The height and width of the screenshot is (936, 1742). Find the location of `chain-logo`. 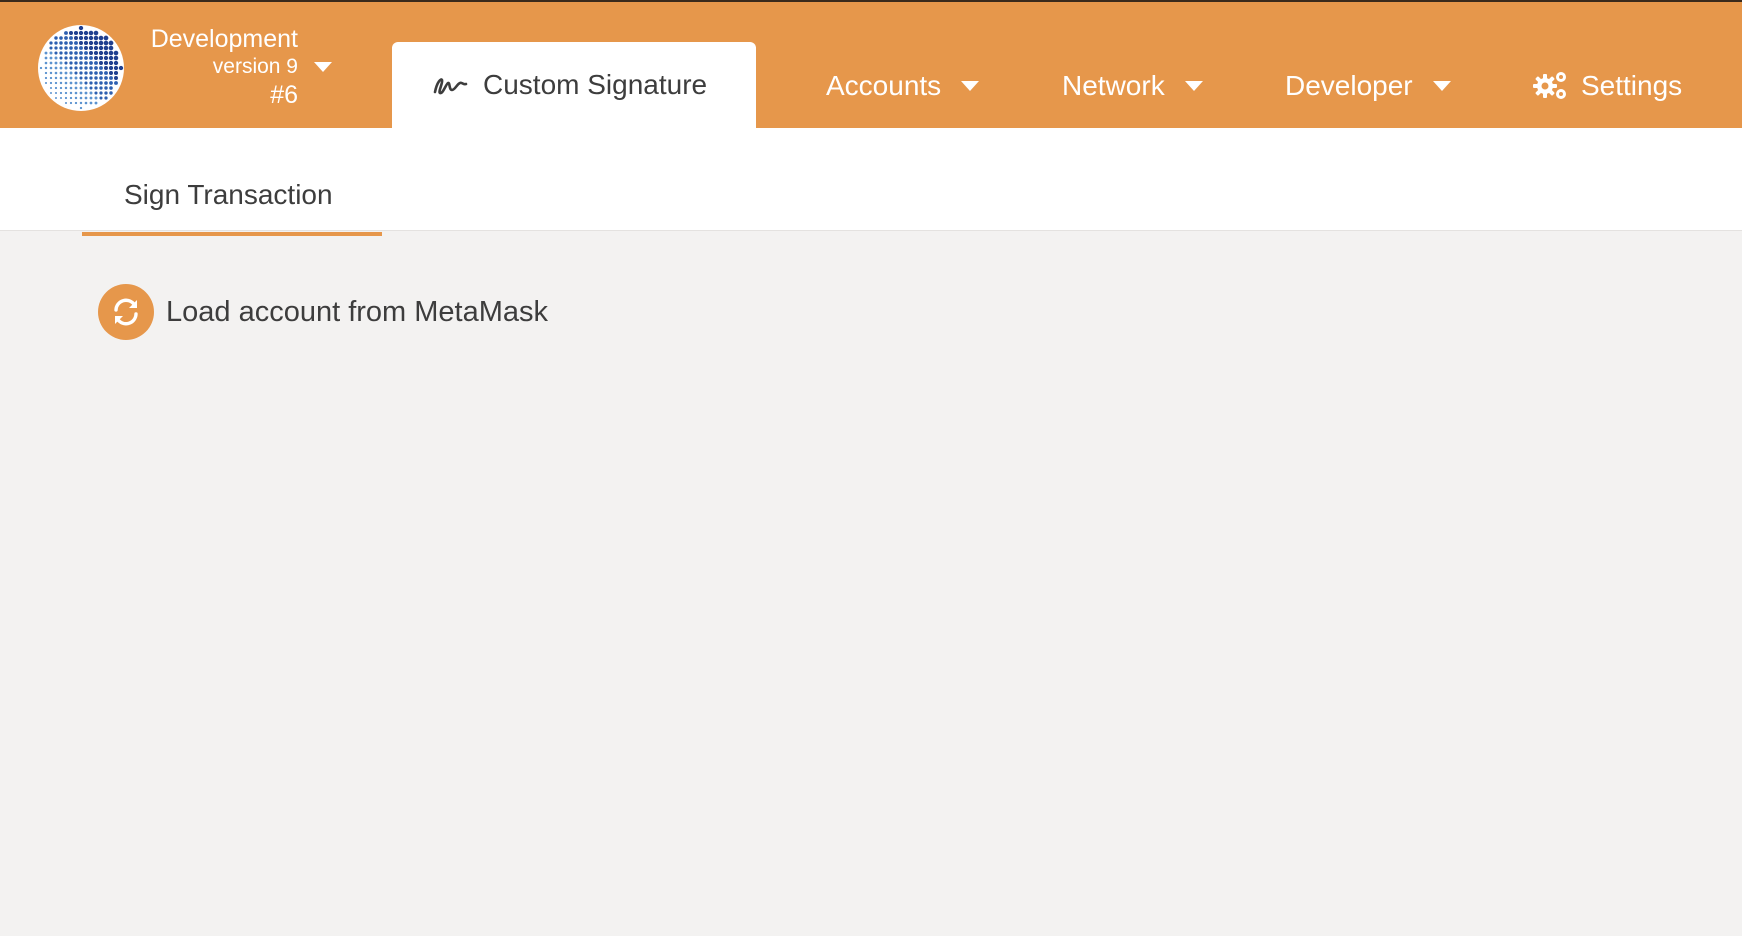

chain-logo is located at coordinates (81, 68).